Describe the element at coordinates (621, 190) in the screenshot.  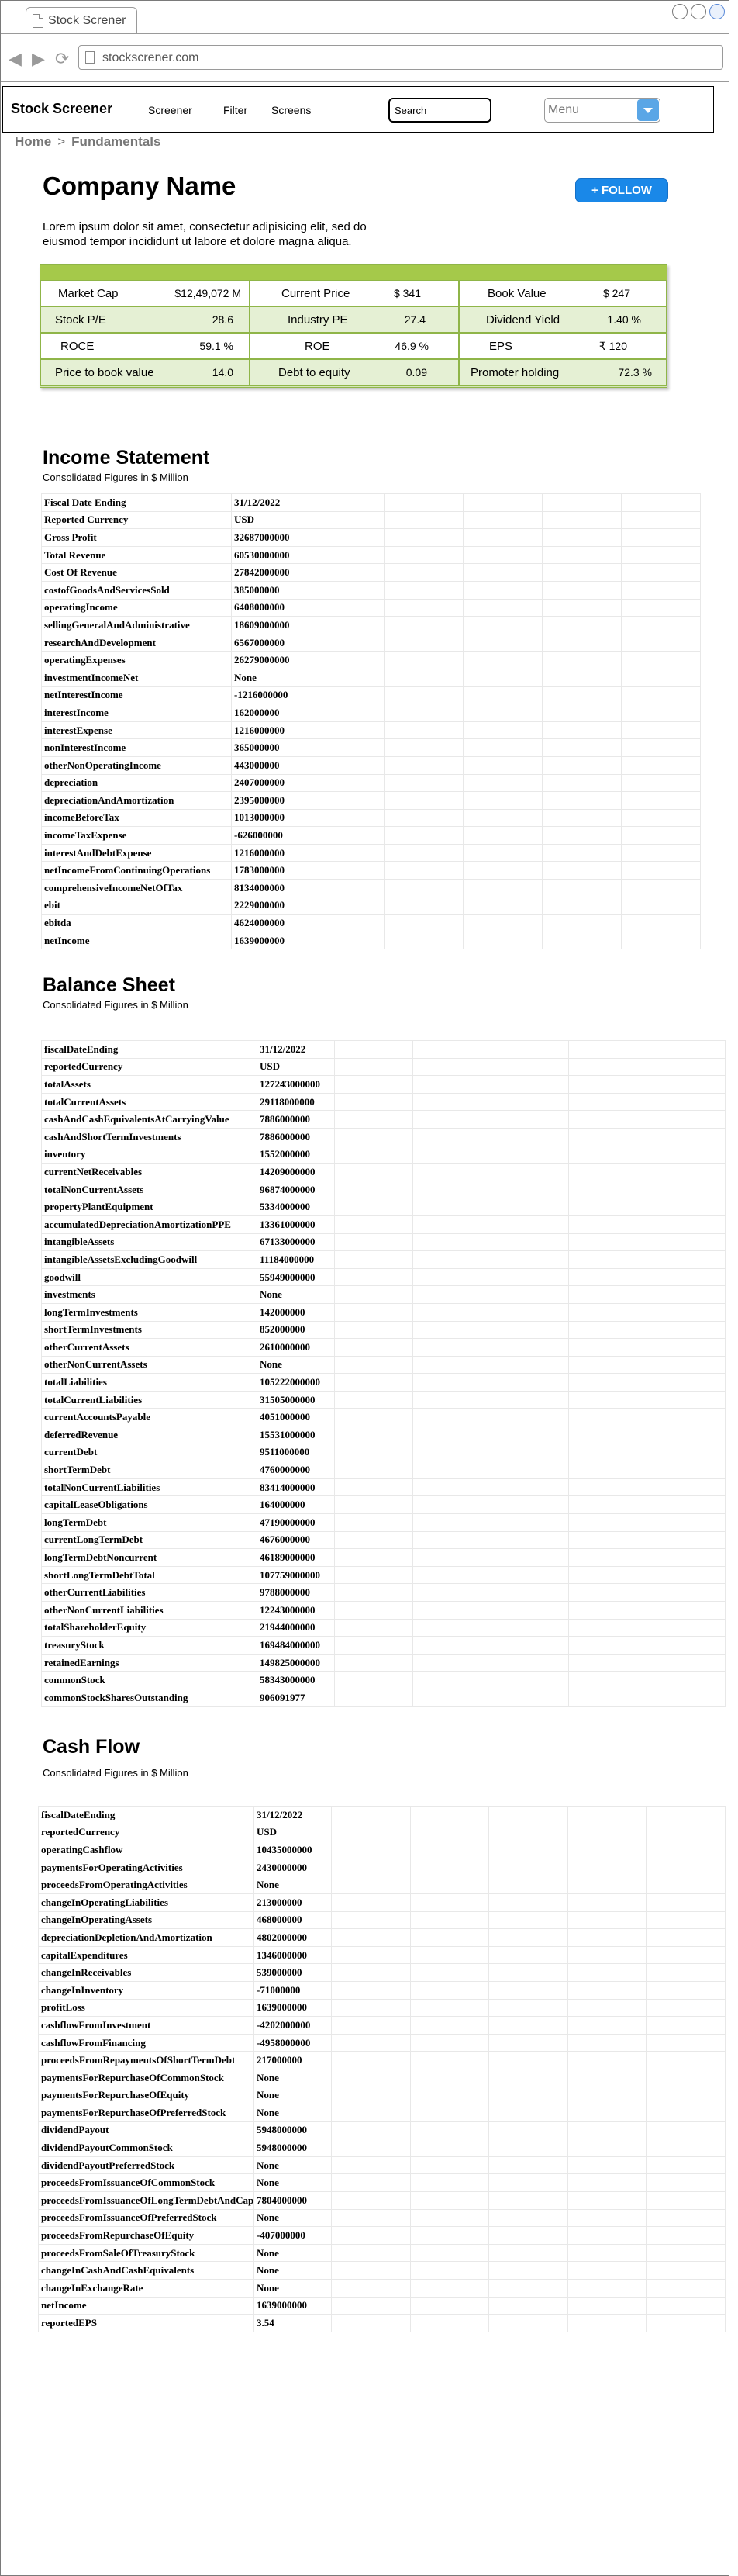
I see `follow-button: + FOLLOW` at that location.